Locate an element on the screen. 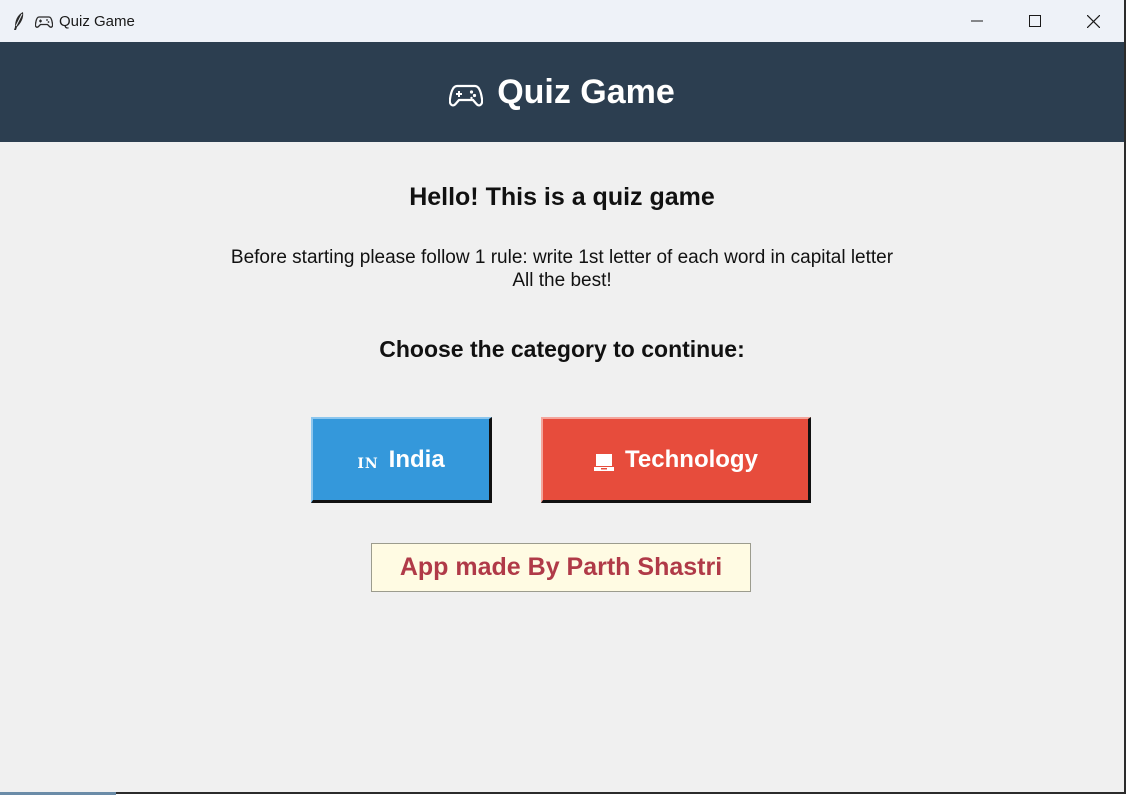 This screenshot has height=795, width=1126. close-icon is located at coordinates (1093, 21).